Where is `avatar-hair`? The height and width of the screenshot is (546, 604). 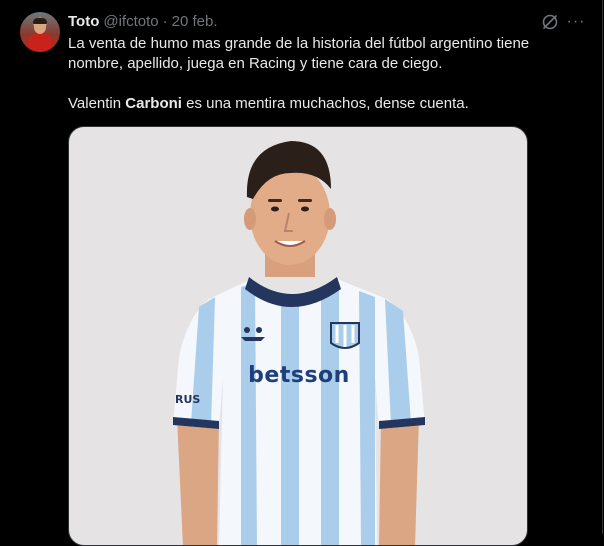
avatar-hair is located at coordinates (40, 21).